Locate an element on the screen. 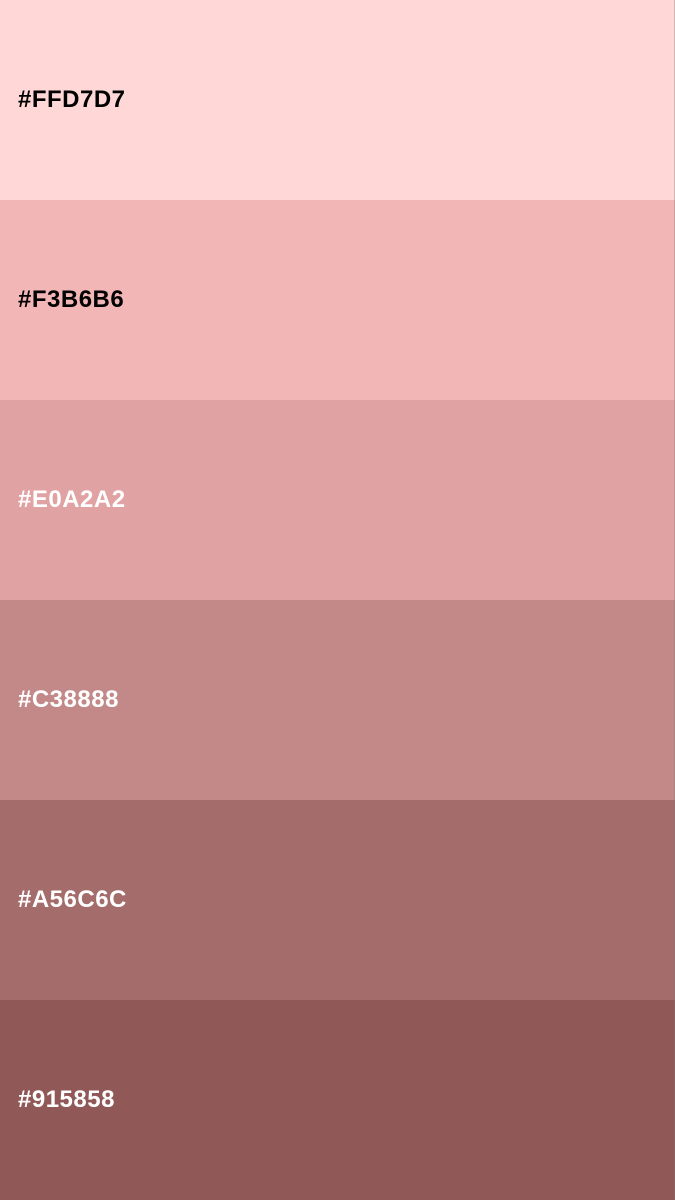 This screenshot has width=675, height=1200. hex-code-label: #E0A2A2 is located at coordinates (72, 499).